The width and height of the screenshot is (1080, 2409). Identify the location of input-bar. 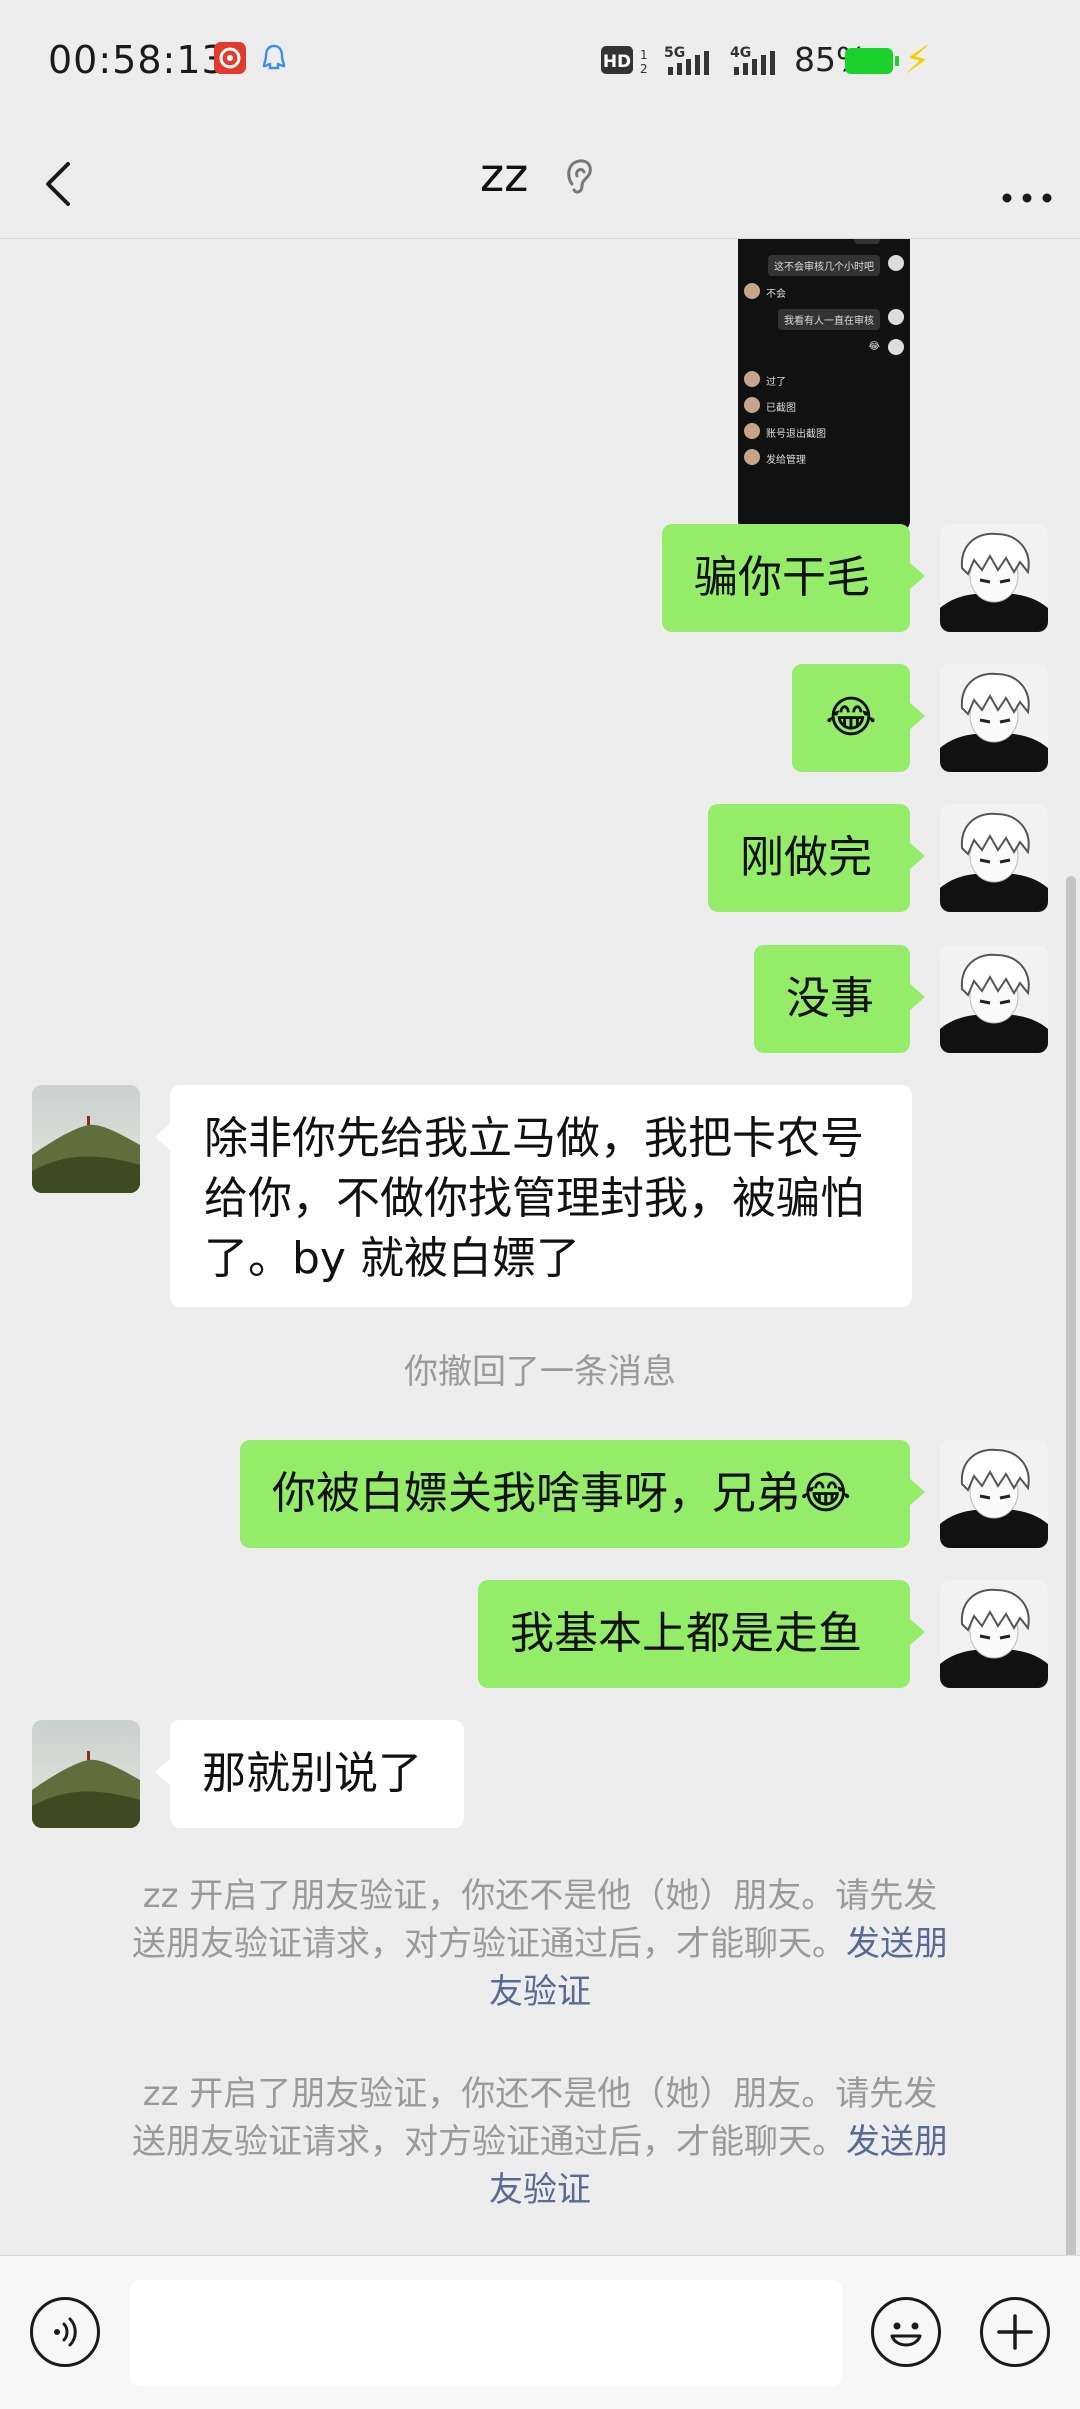
(540, 2332).